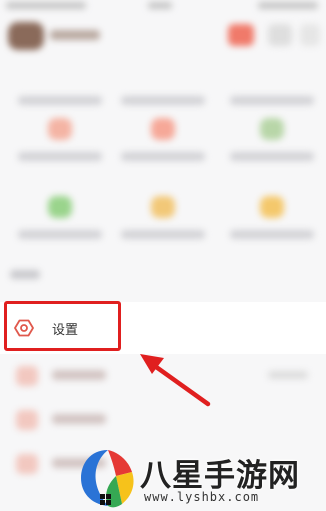 This screenshot has height=511, width=326. Describe the element at coordinates (288, 5) in the screenshot. I see `status-bar-right` at that location.